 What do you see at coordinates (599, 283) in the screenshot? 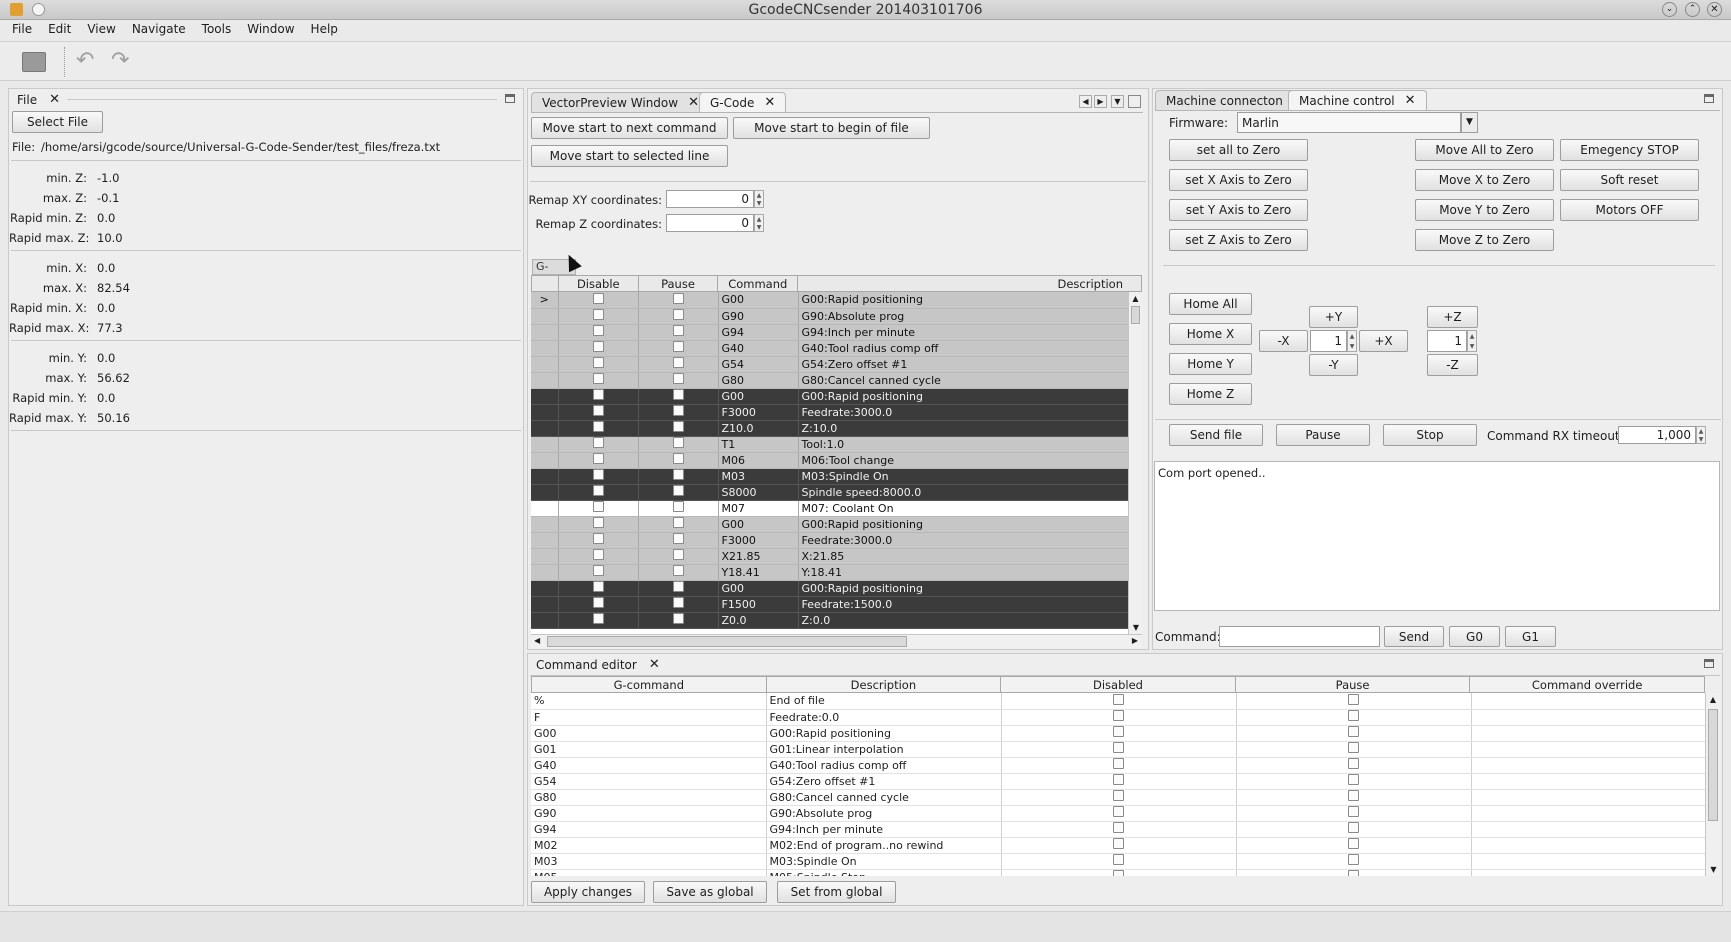
I see `col-disable: Disable` at bounding box center [599, 283].